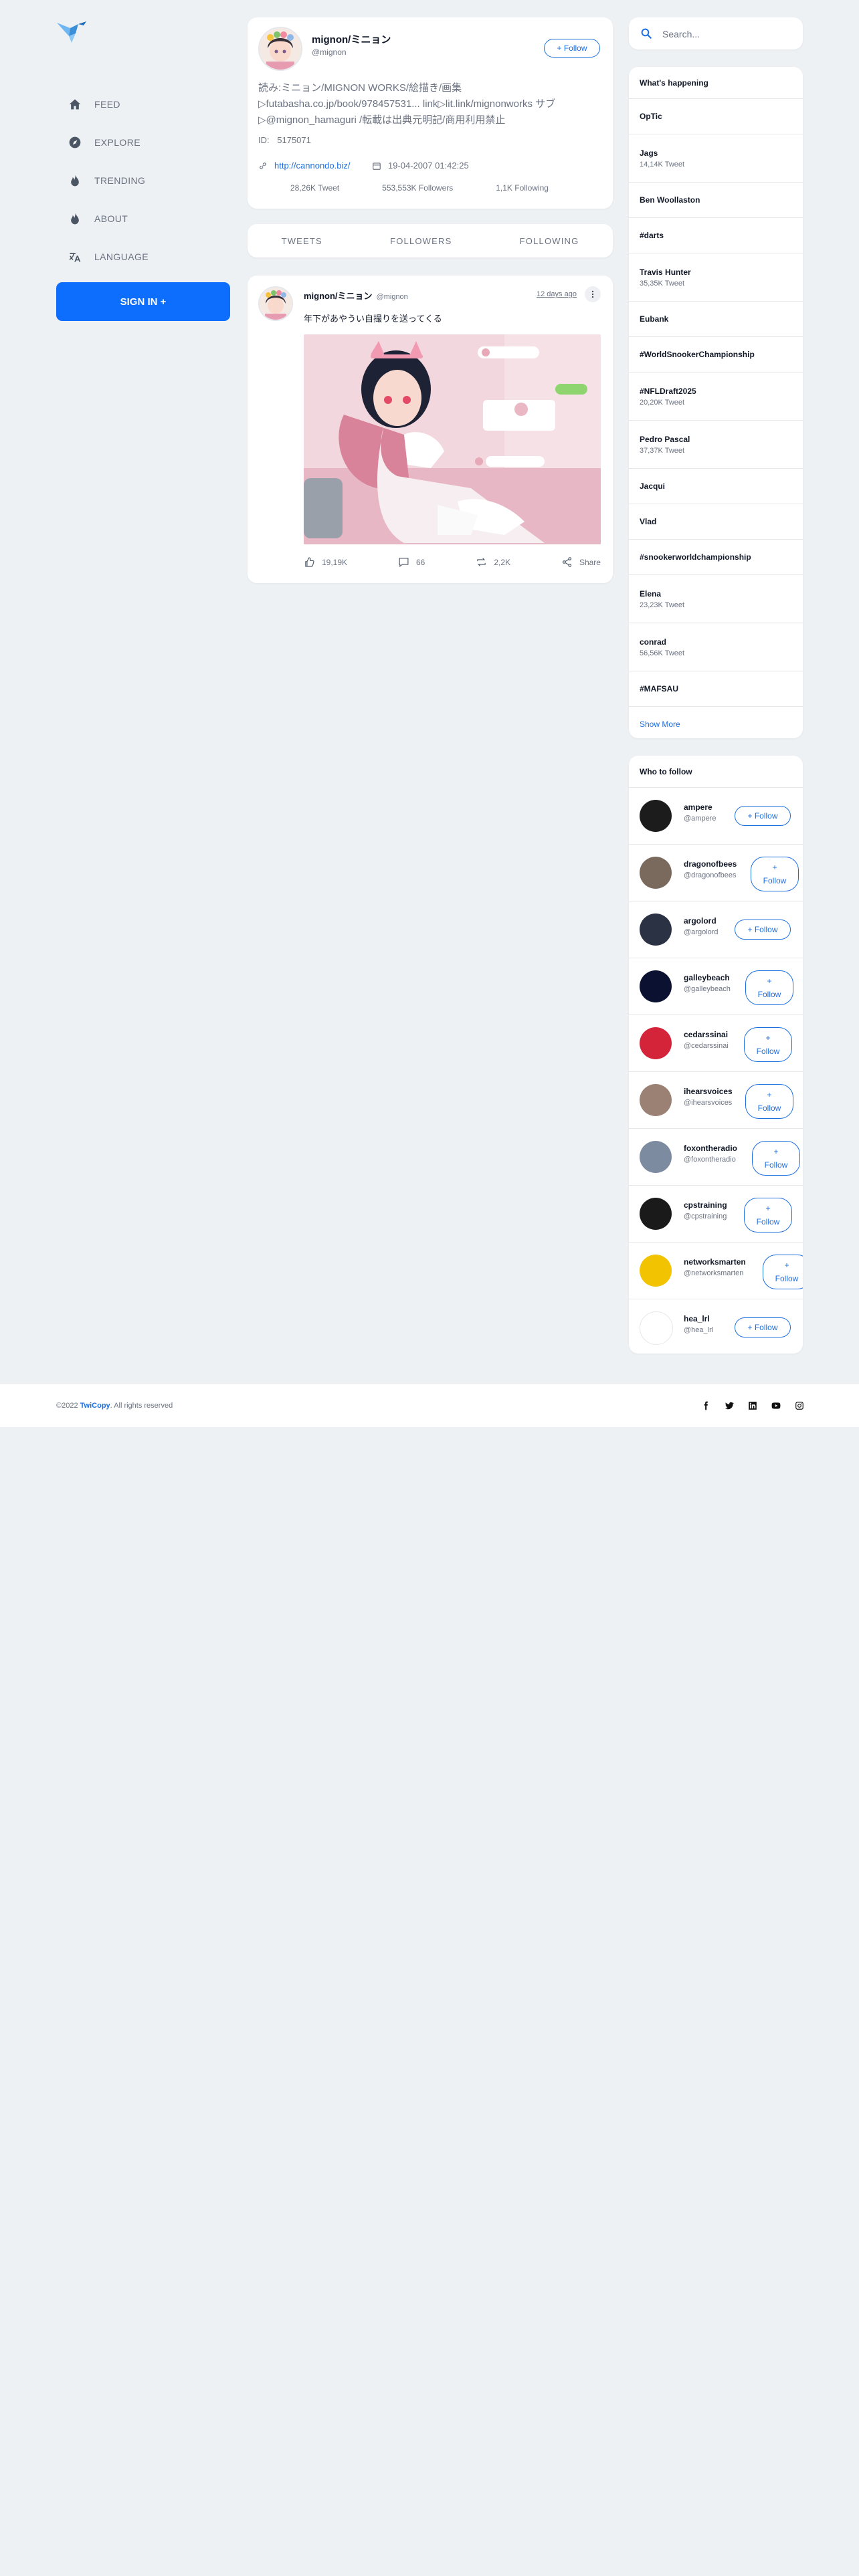 The height and width of the screenshot is (2576, 859). Describe the element at coordinates (701, 921) in the screenshot. I see `user-name: argolord` at that location.